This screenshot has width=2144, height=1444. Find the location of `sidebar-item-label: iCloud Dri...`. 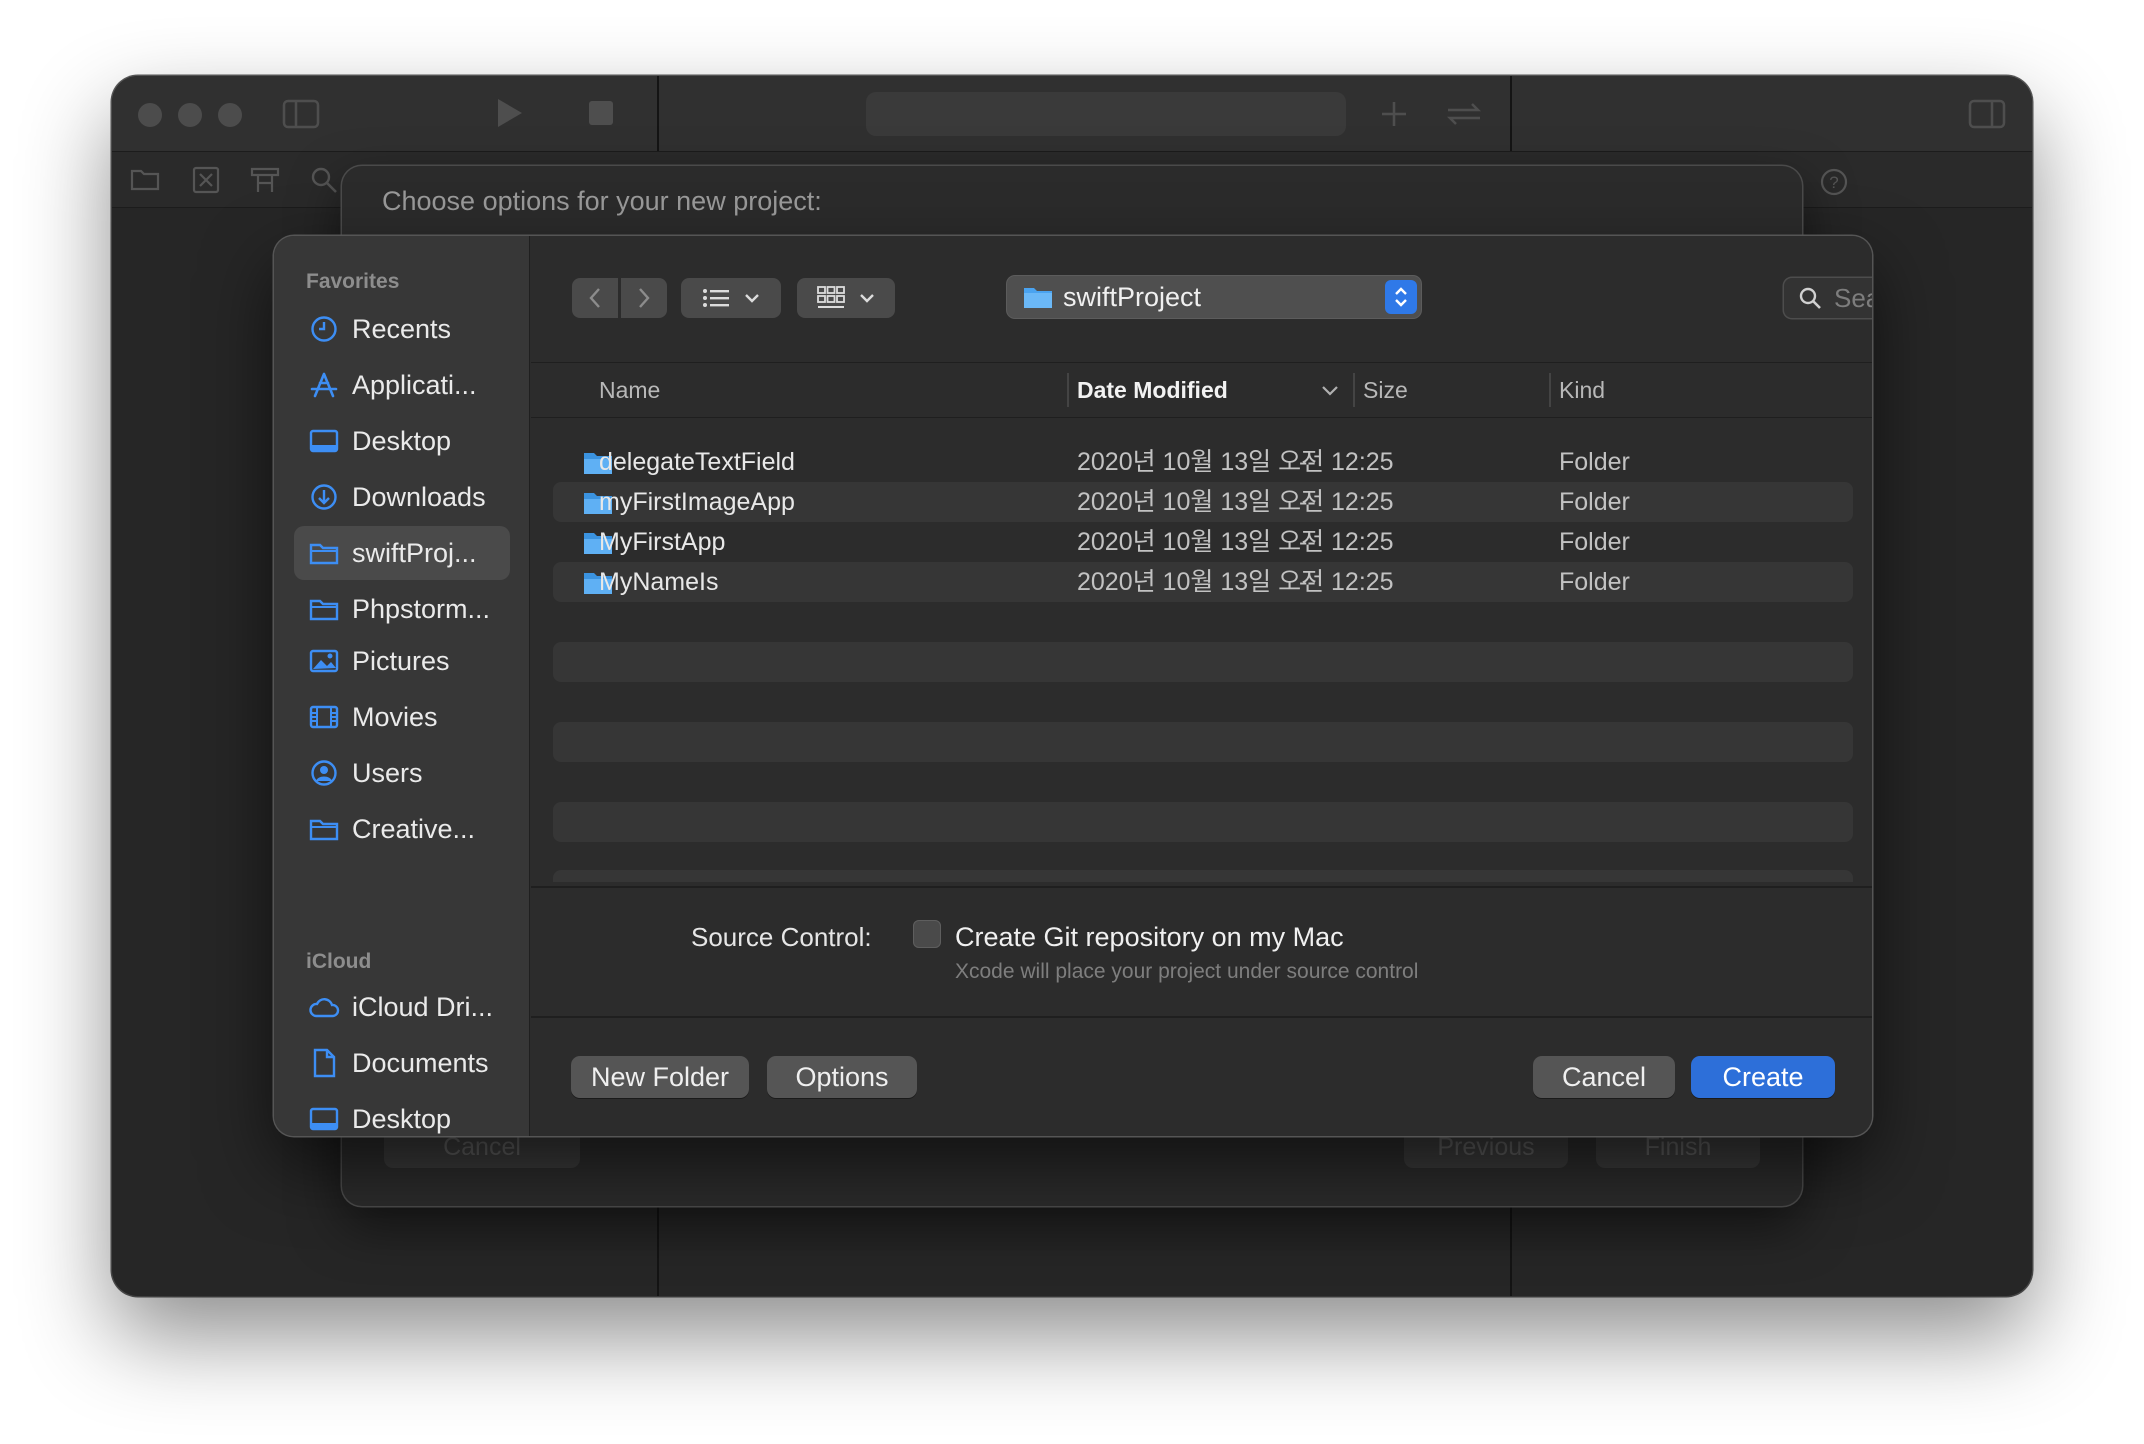

sidebar-item-label: iCloud Dri... is located at coordinates (423, 1006).